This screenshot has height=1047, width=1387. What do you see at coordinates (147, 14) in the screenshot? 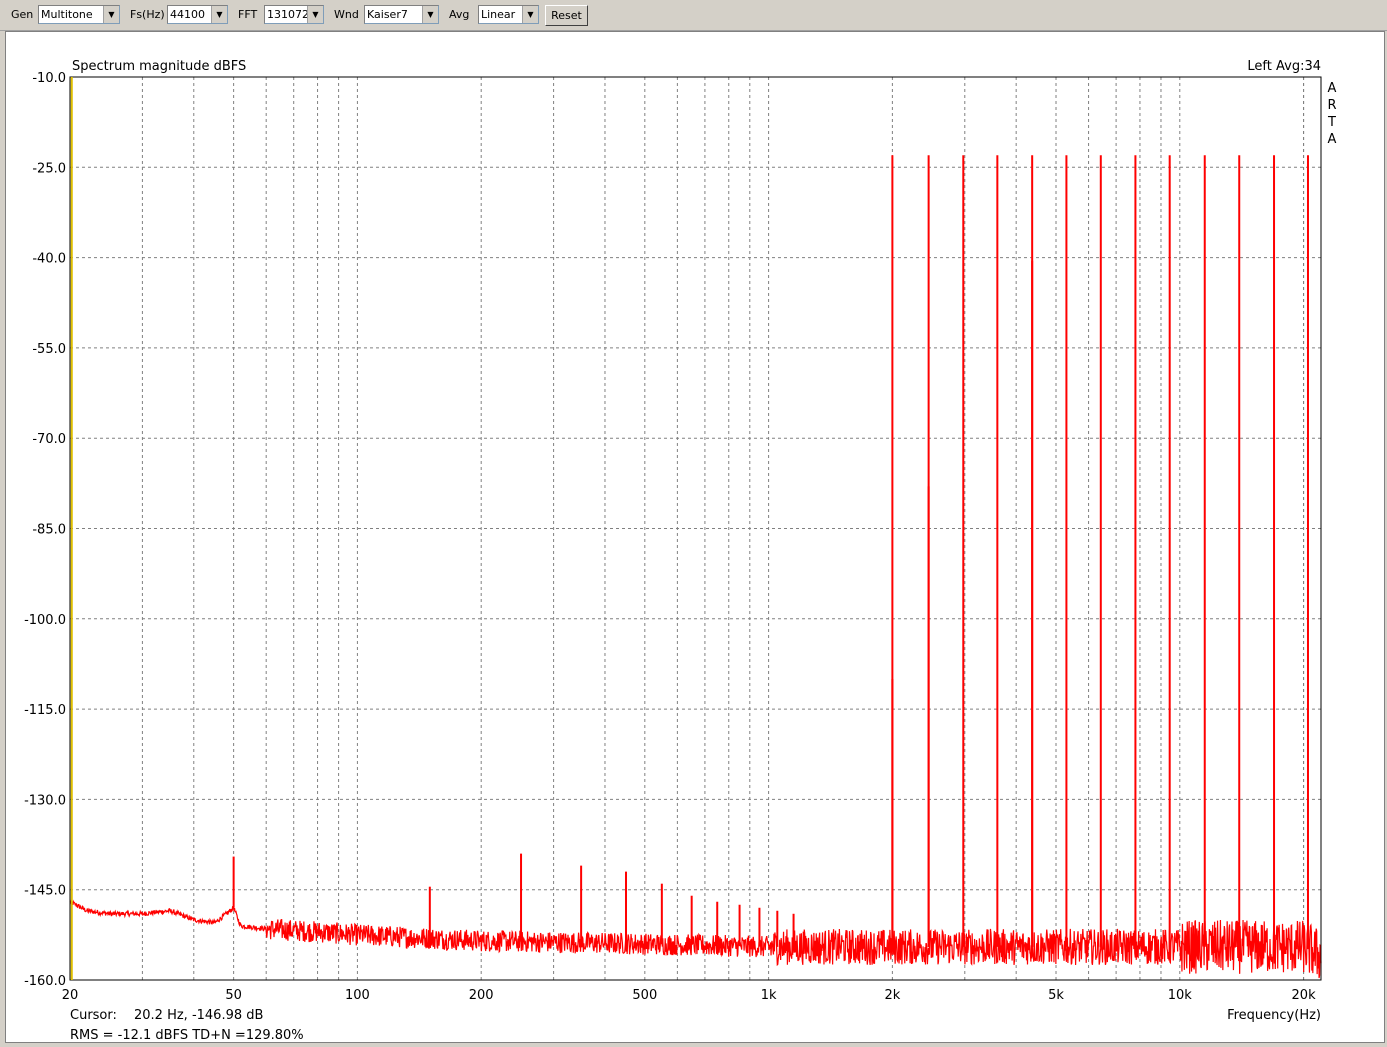
I see `fs-label: Fs(Hz)` at bounding box center [147, 14].